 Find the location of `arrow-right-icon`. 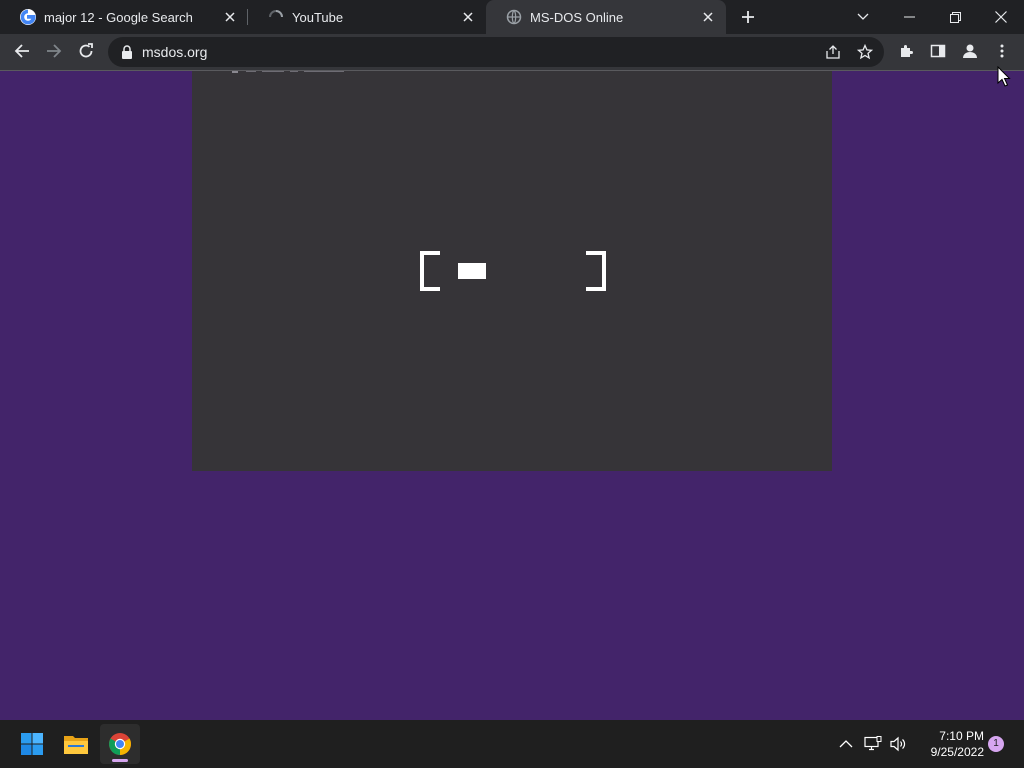

arrow-right-icon is located at coordinates (54, 51).